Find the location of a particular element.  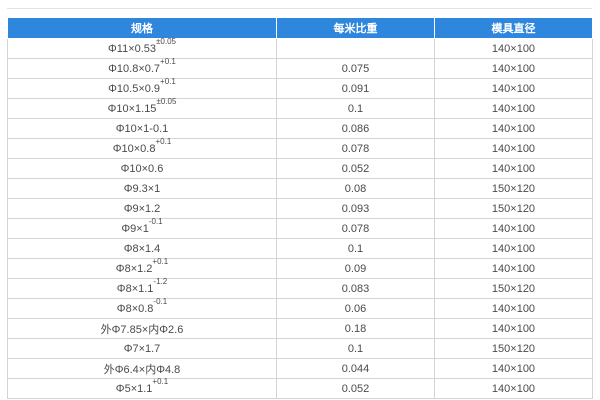

header-spec: 规格 is located at coordinates (142, 28).